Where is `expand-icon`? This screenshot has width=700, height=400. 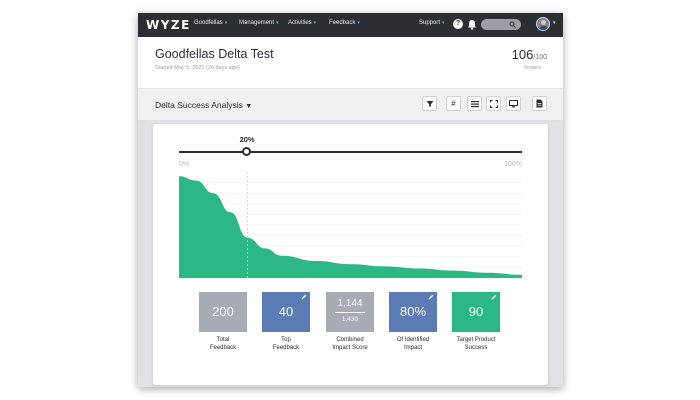 expand-icon is located at coordinates (493, 104).